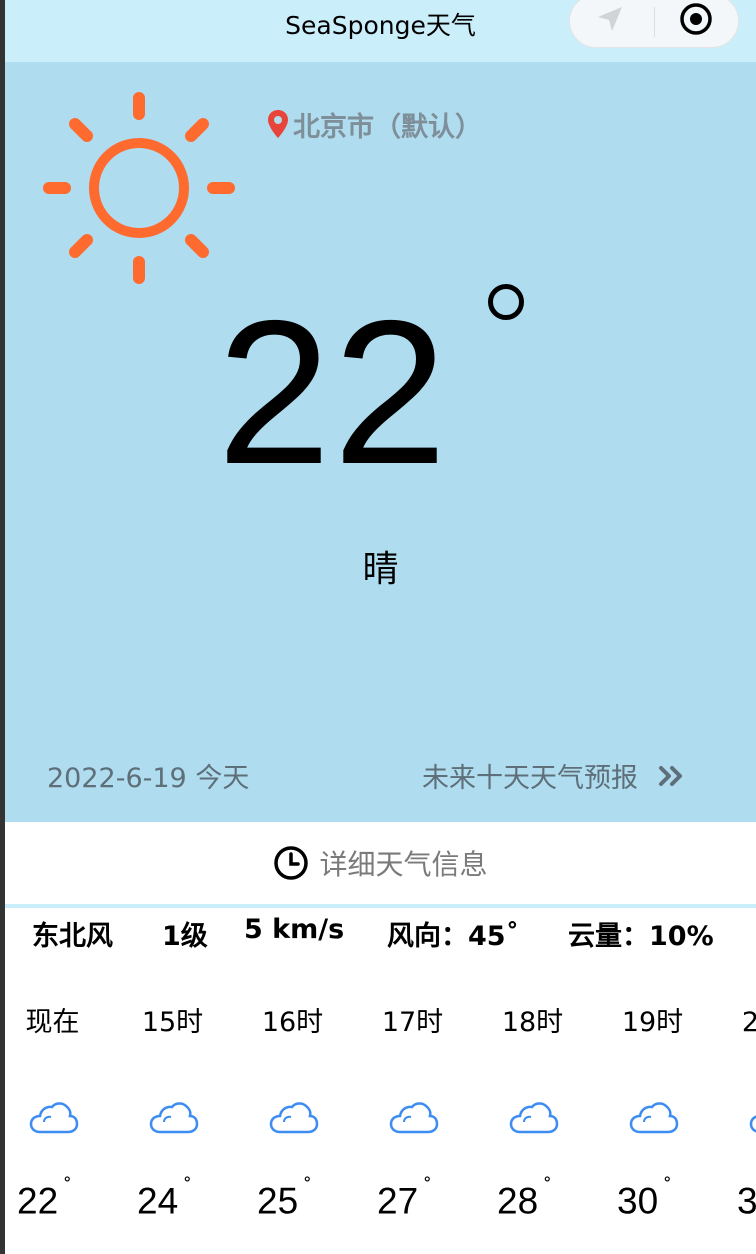 Image resolution: width=756 pixels, height=1254 pixels. I want to click on navigation-bar: SeaSponge天气, so click(380, 31).